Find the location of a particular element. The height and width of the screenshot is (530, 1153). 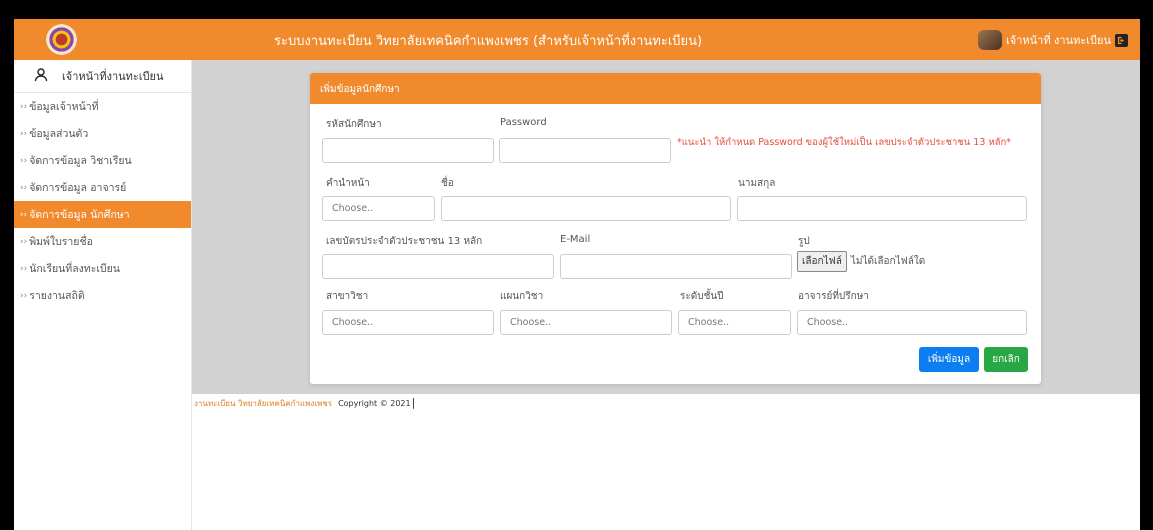

user-icon is located at coordinates (41, 76).